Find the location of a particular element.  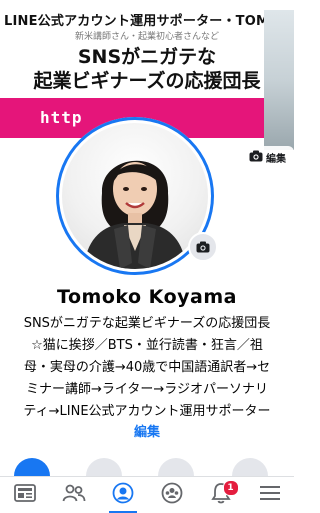

cover-side-photo is located at coordinates (279, 80).